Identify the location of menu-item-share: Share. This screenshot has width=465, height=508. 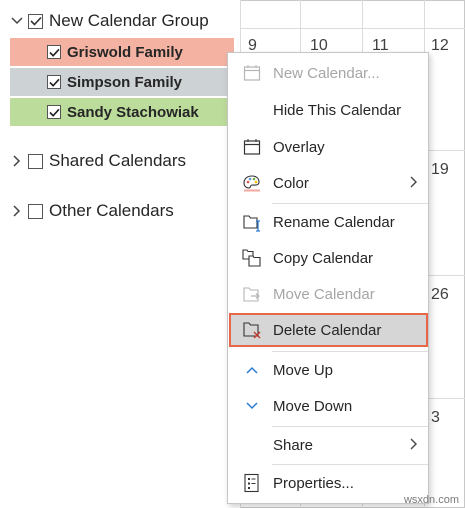
(328, 445).